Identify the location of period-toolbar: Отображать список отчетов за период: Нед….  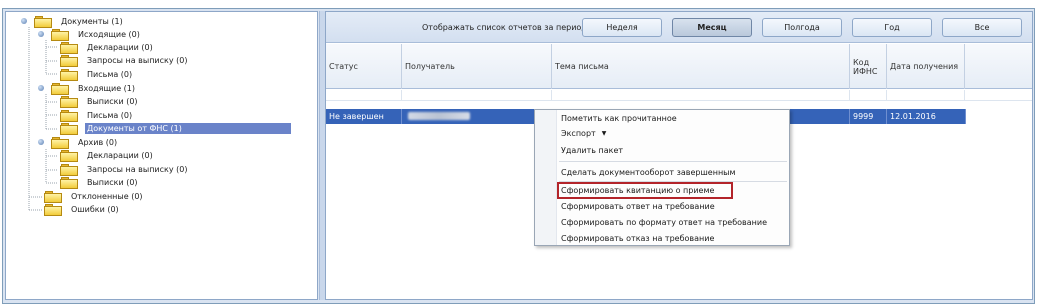
(679, 27).